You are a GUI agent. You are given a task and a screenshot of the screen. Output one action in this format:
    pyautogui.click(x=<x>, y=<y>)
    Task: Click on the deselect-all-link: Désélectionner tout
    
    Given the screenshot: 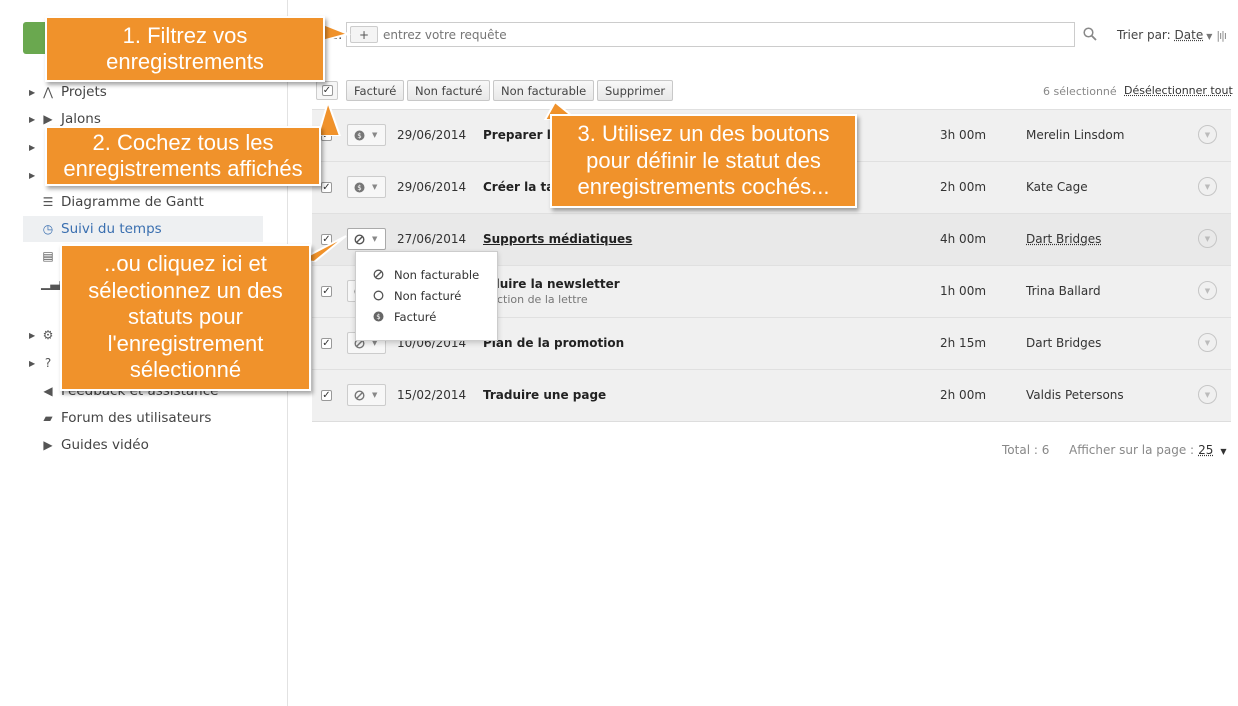 What is the action you would take?
    pyautogui.click(x=1178, y=90)
    